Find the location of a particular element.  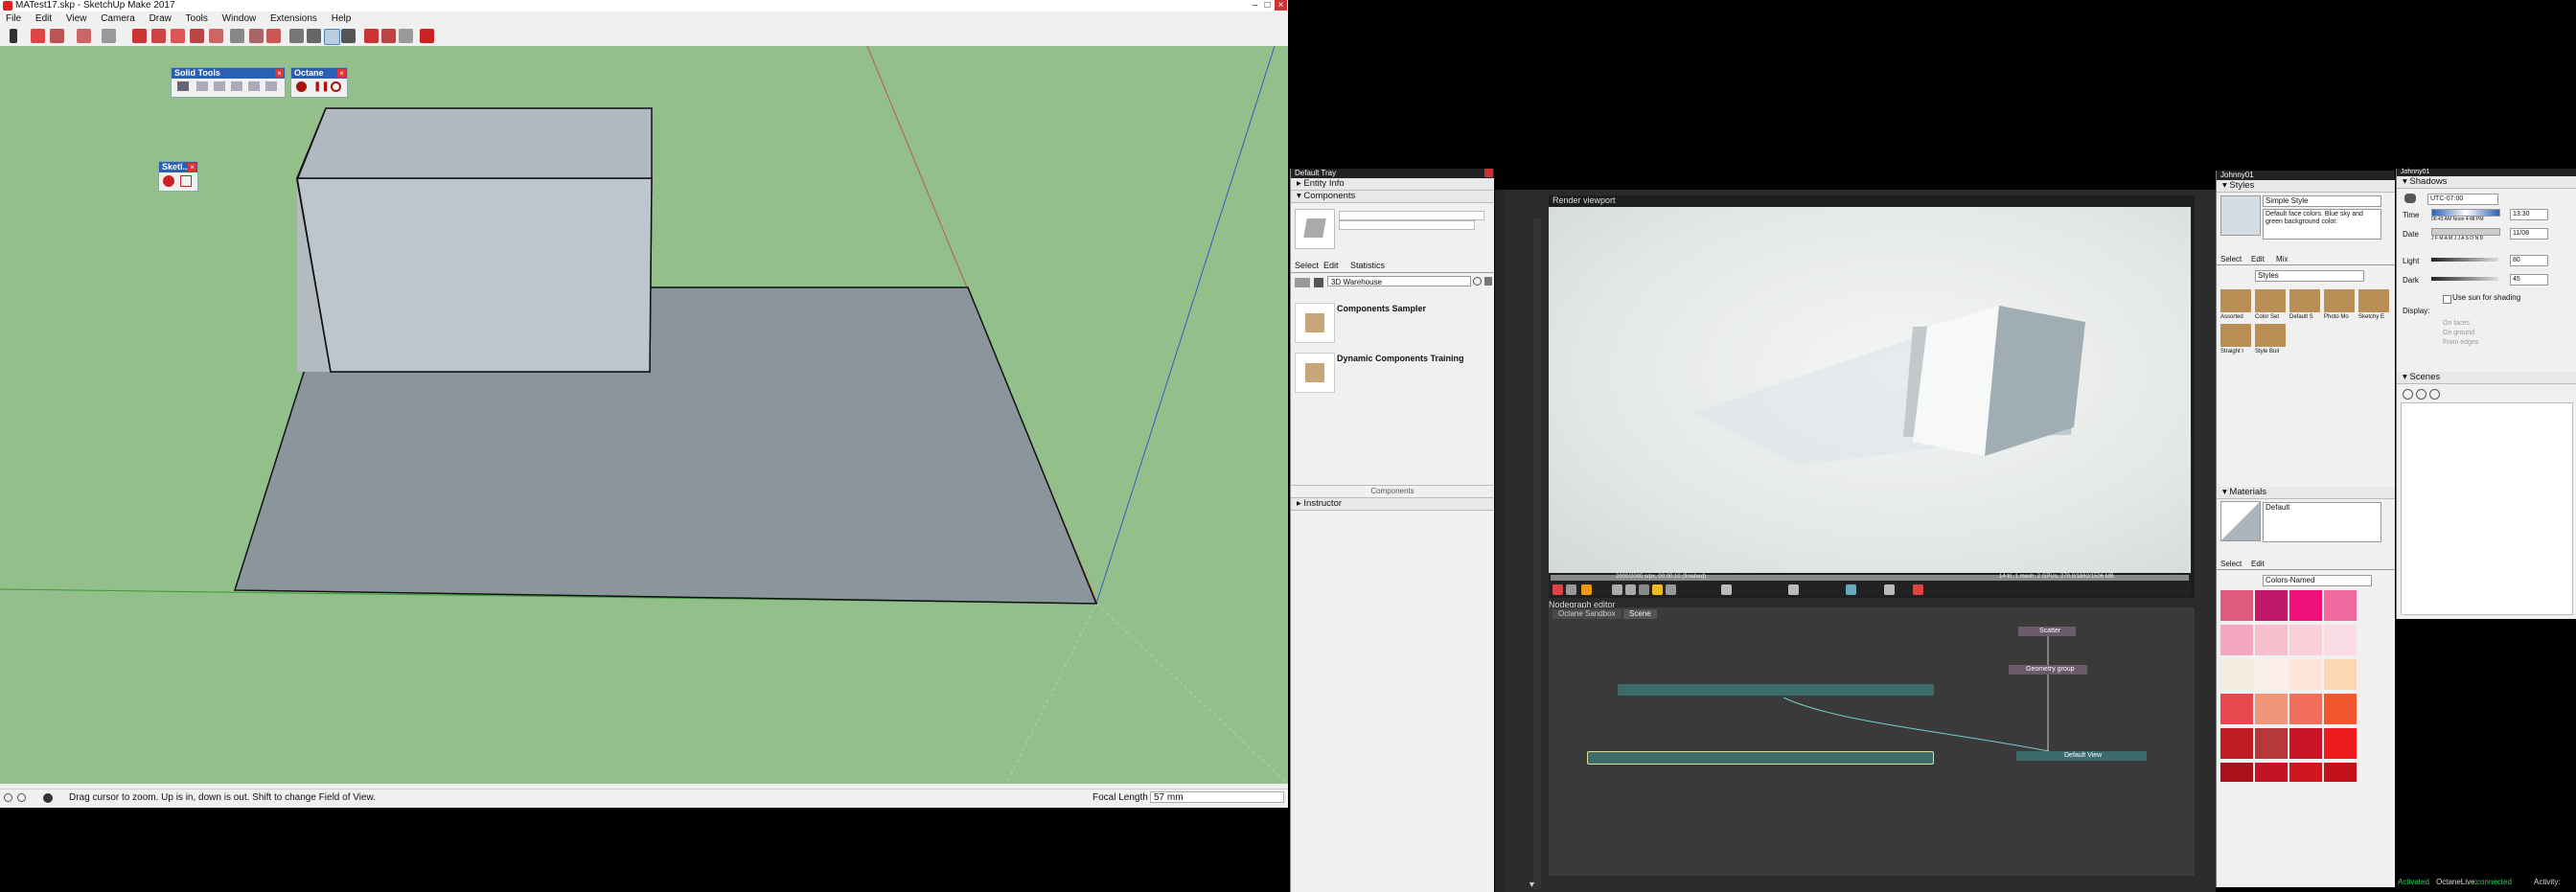

warehouse-icon is located at coordinates (371, 36).